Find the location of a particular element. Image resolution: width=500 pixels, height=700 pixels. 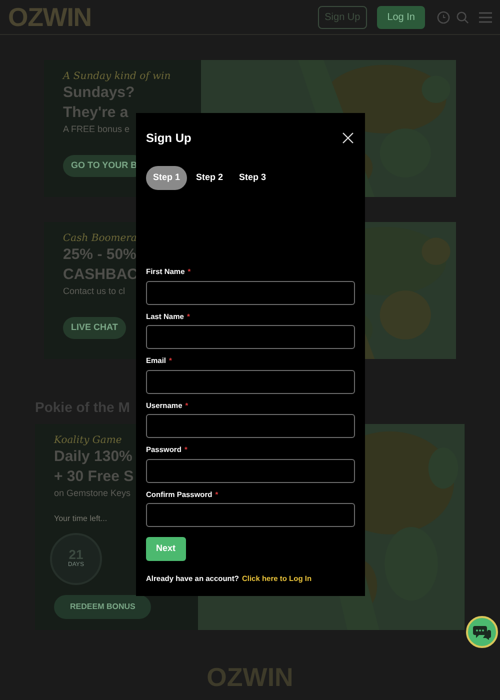

banner-tagline: A Sunday kind of win is located at coordinates (117, 77).